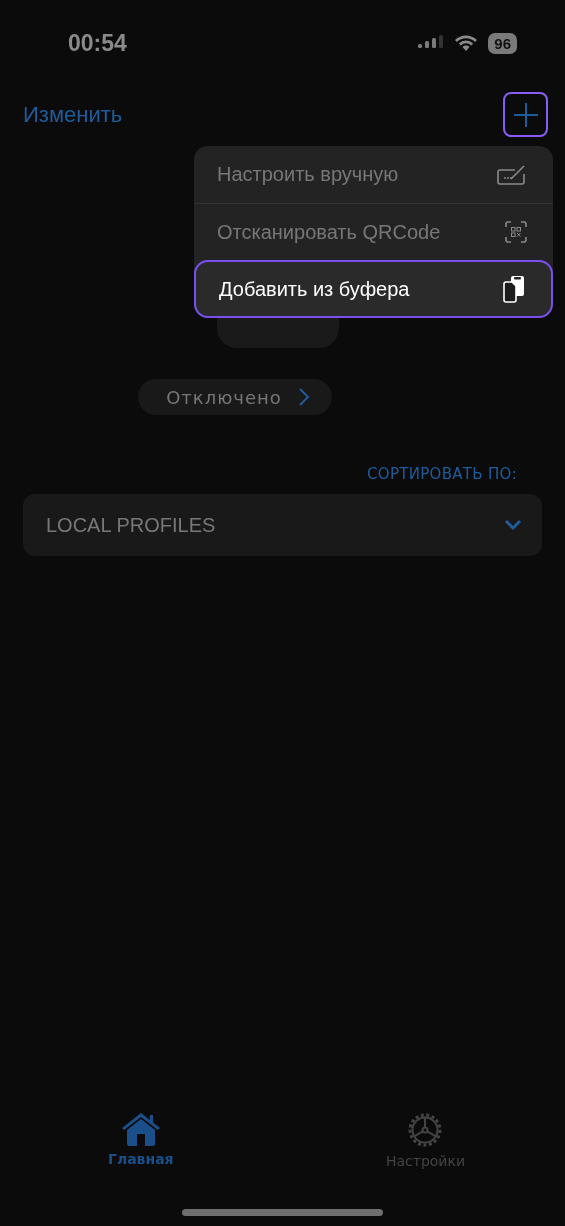 The width and height of the screenshot is (565, 1226). I want to click on profiles-dropdown: LOCAL PROFILES, so click(282, 525).